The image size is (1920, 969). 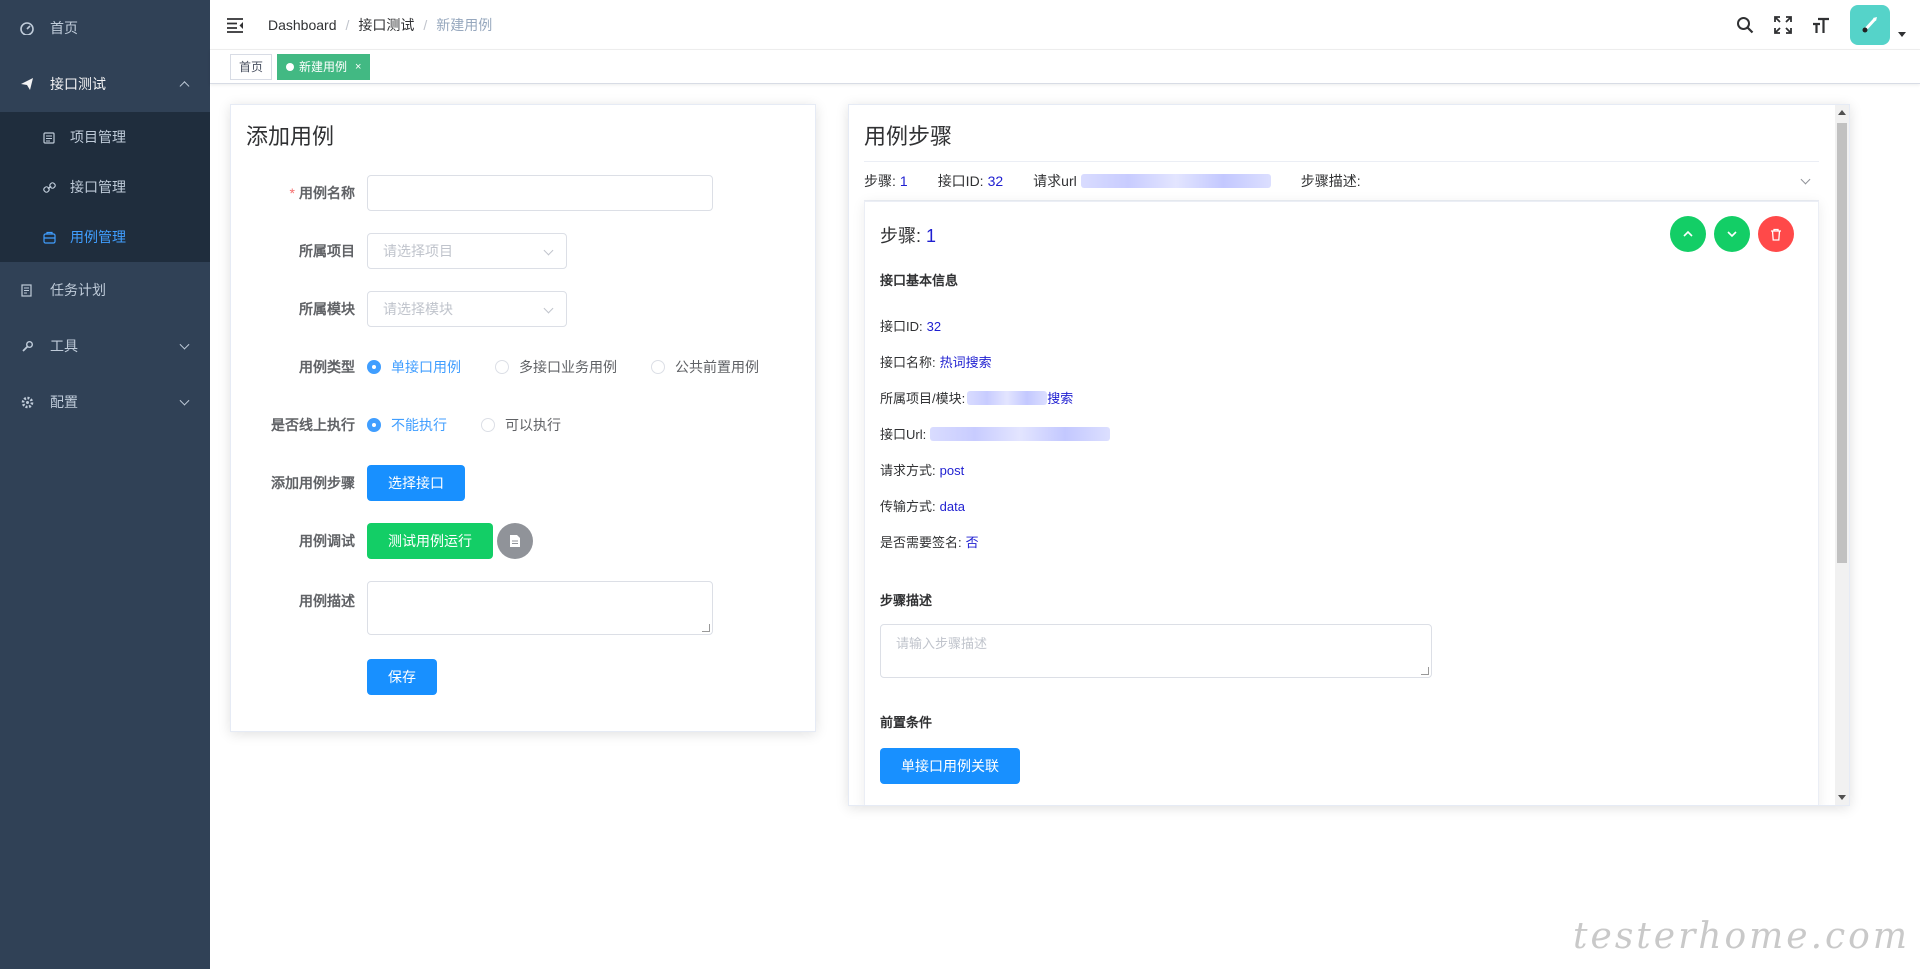 What do you see at coordinates (78, 84) in the screenshot?
I see `sidebar-item-label: 接口测试` at bounding box center [78, 84].